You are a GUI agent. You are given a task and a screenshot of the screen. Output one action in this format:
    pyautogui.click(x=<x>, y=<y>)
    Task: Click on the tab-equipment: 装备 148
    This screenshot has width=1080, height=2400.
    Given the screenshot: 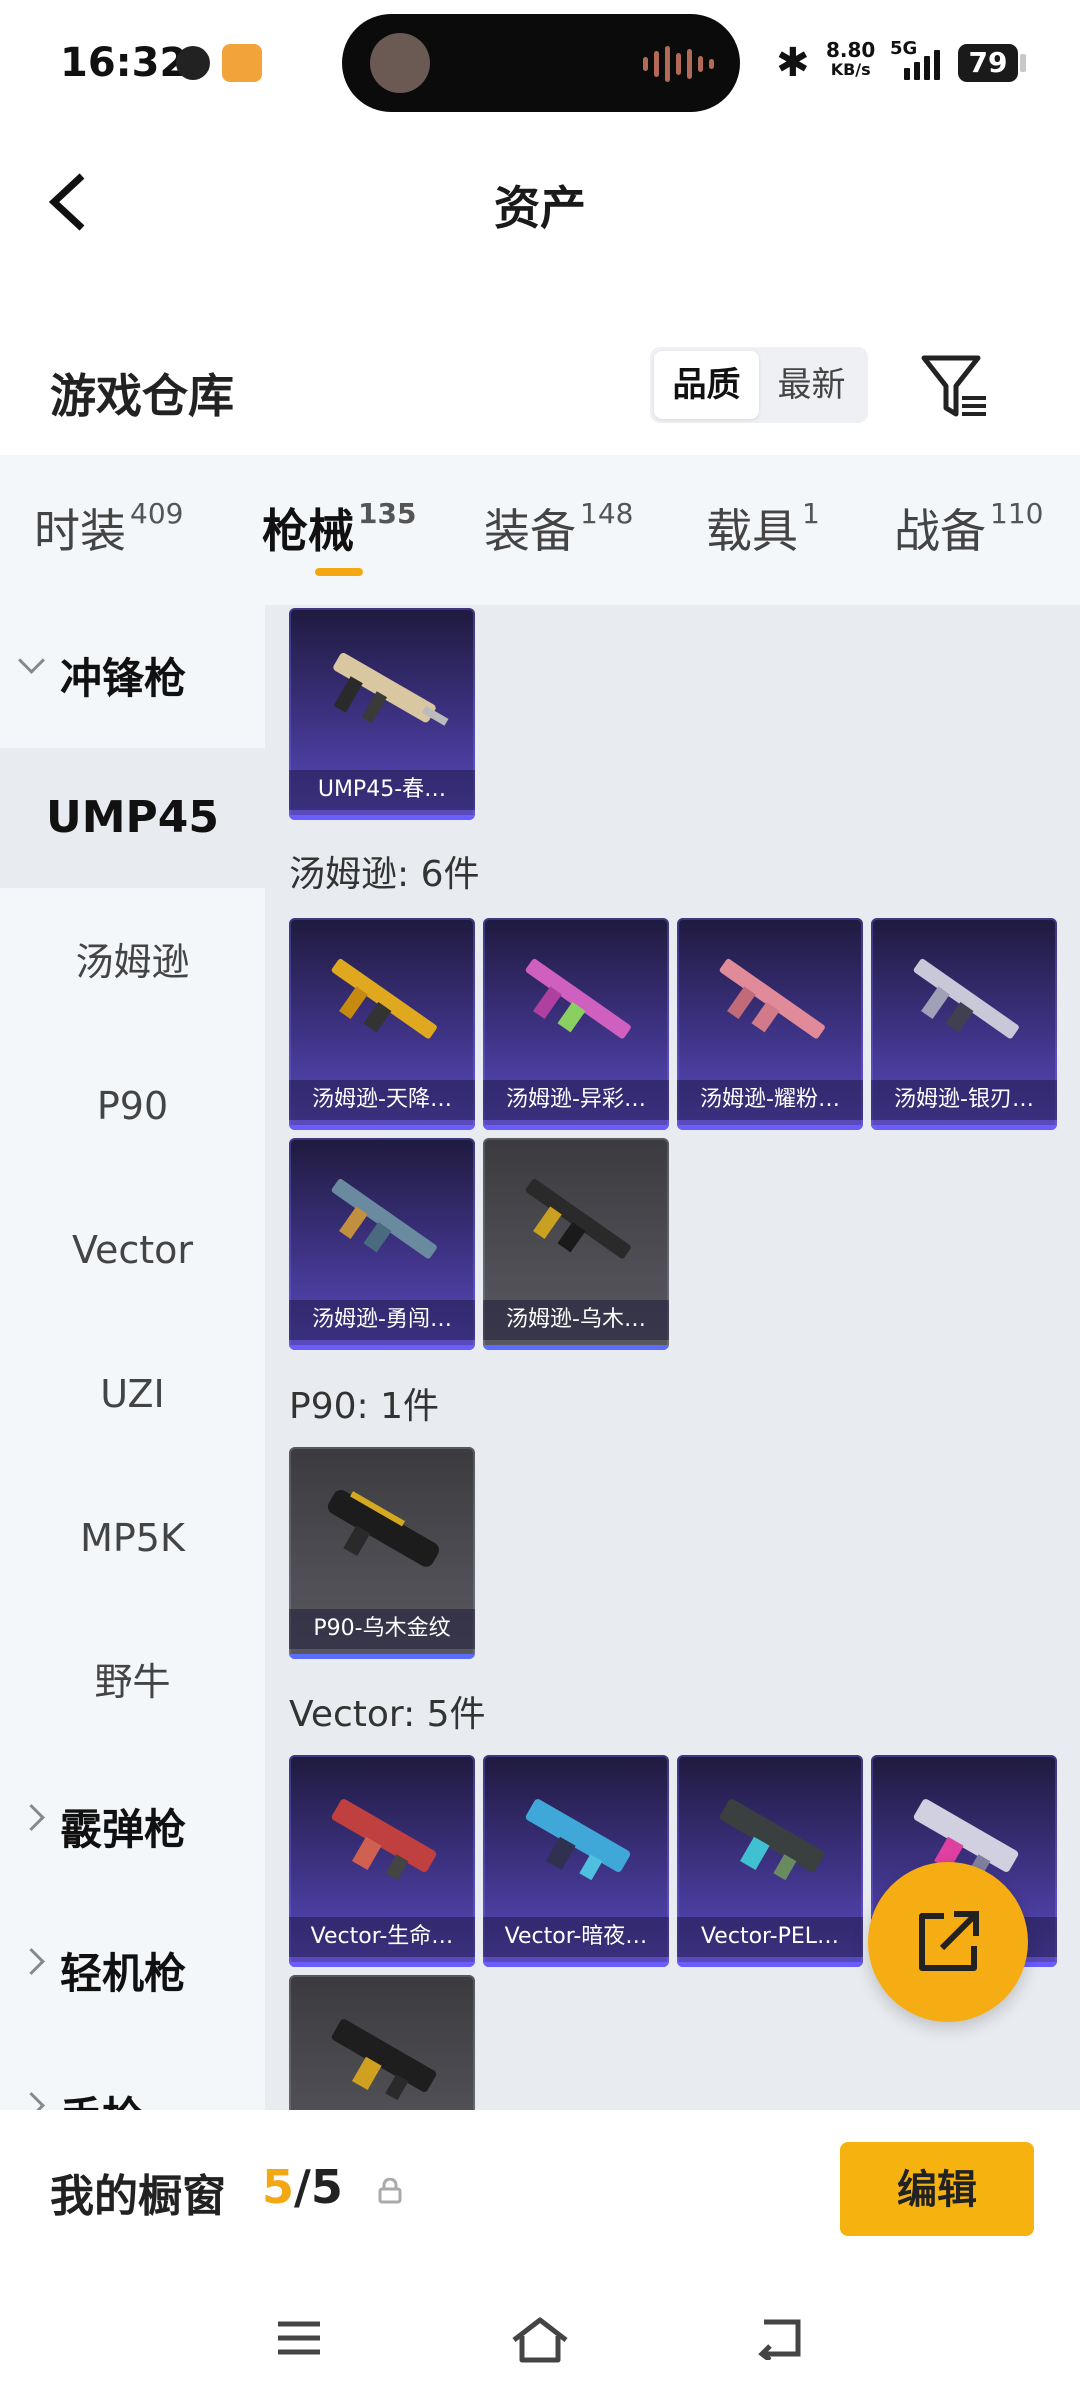 What is the action you would take?
    pyautogui.click(x=558, y=528)
    